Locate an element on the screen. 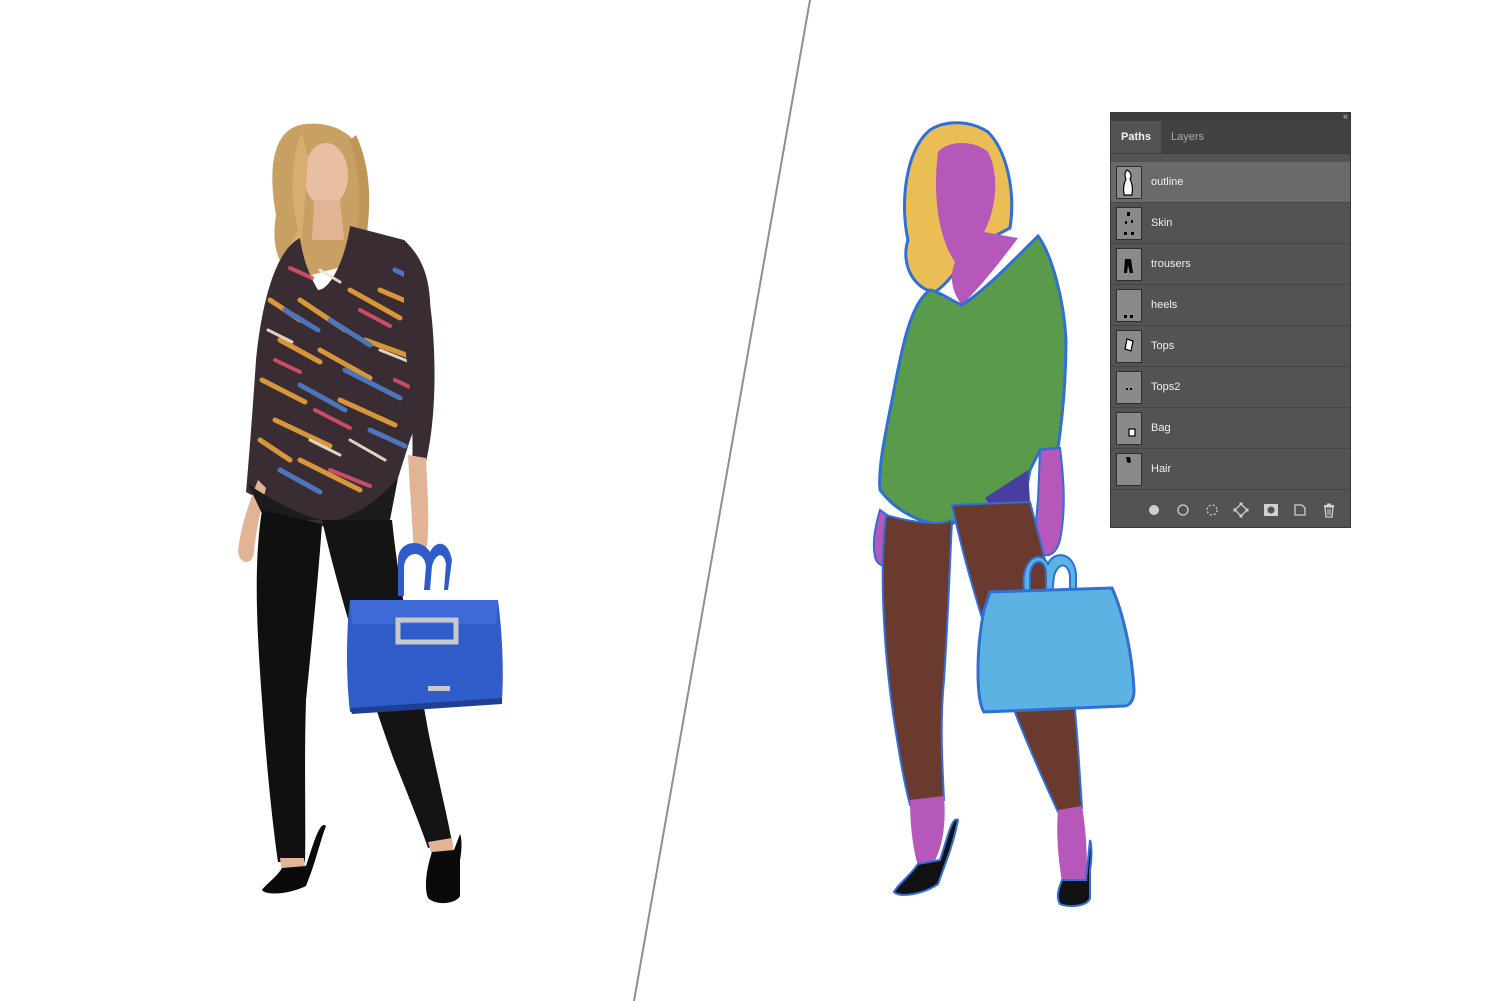 This screenshot has height=1001, width=1502. delete-path-icon is located at coordinates (1329, 510).